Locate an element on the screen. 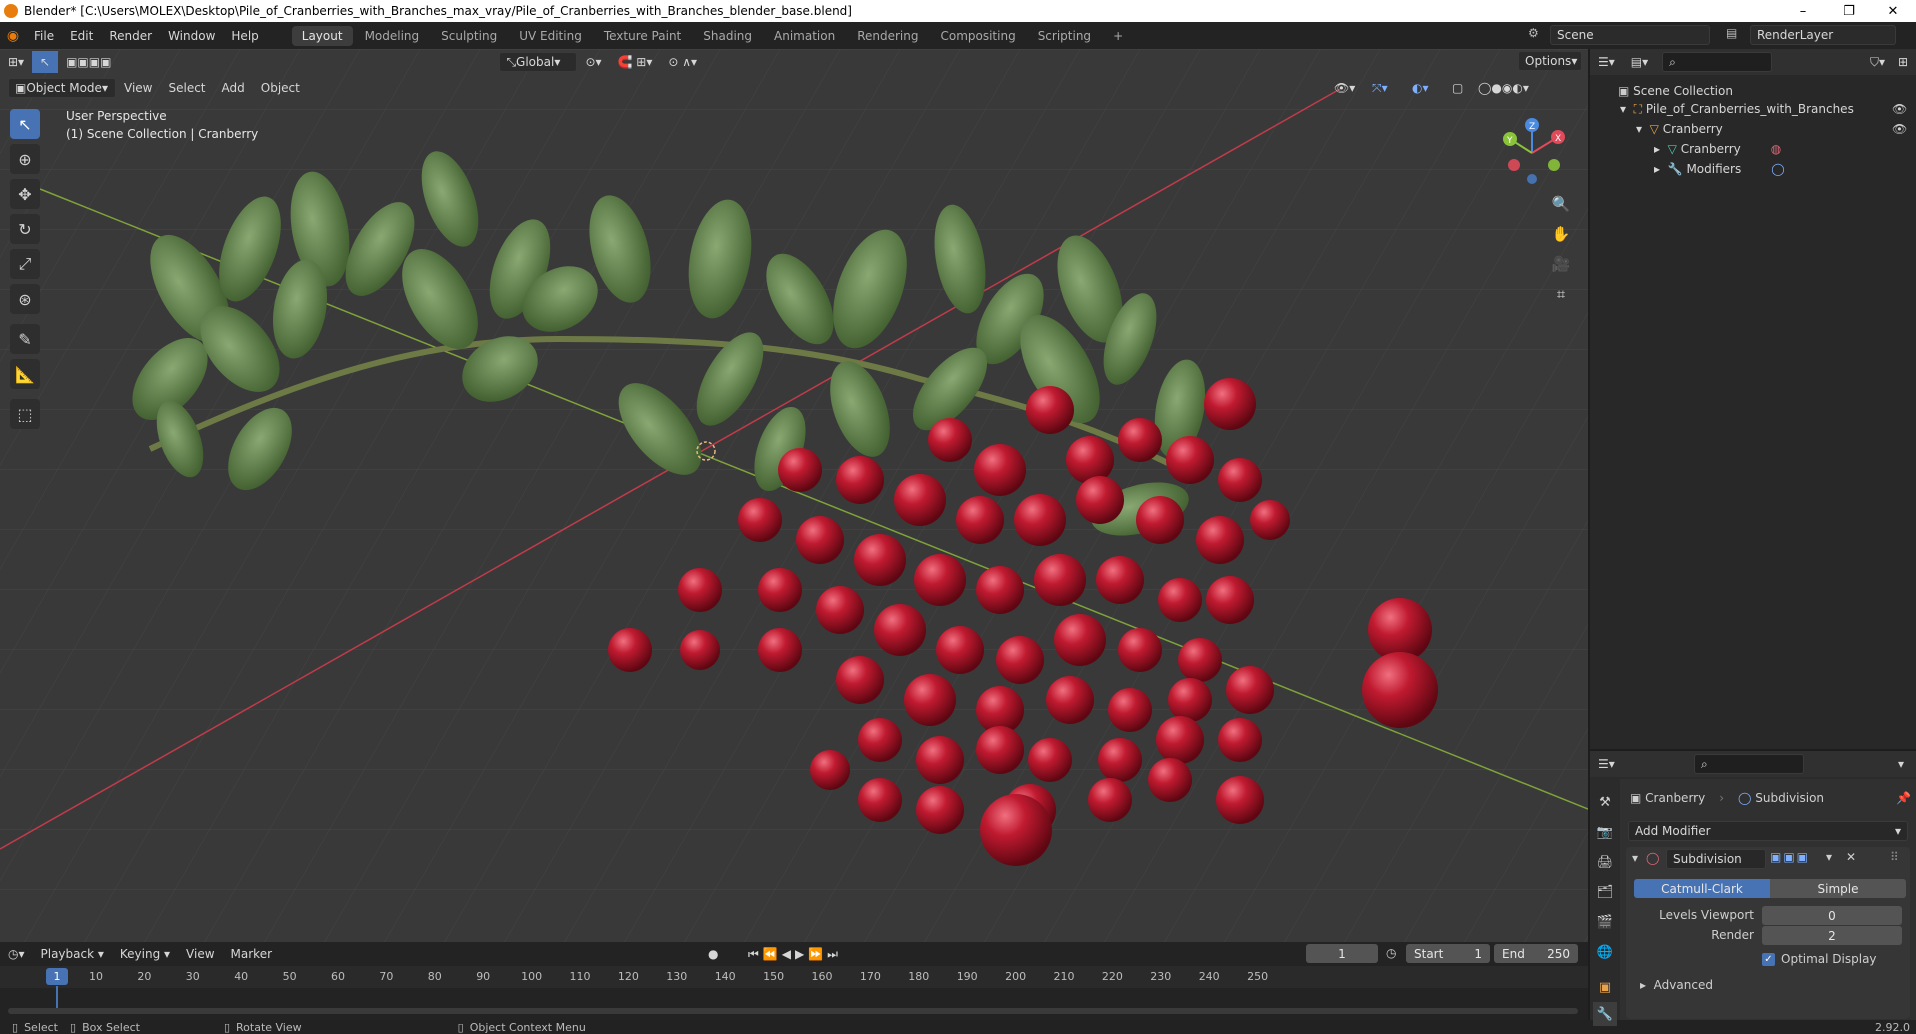  scene-selector: Scene is located at coordinates (1630, 35).